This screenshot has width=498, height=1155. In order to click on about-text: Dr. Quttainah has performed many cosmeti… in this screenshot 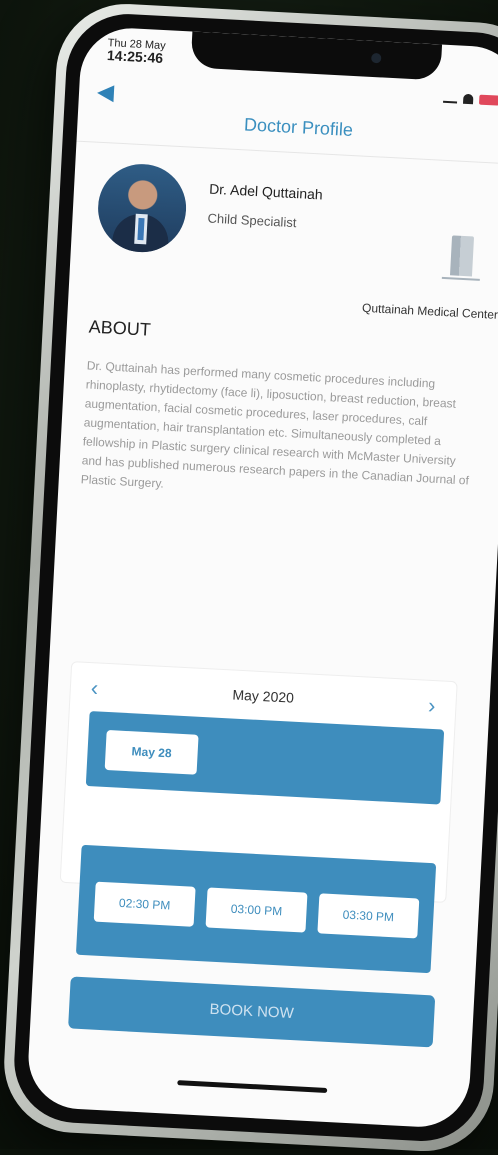, I will do `click(275, 424)`.